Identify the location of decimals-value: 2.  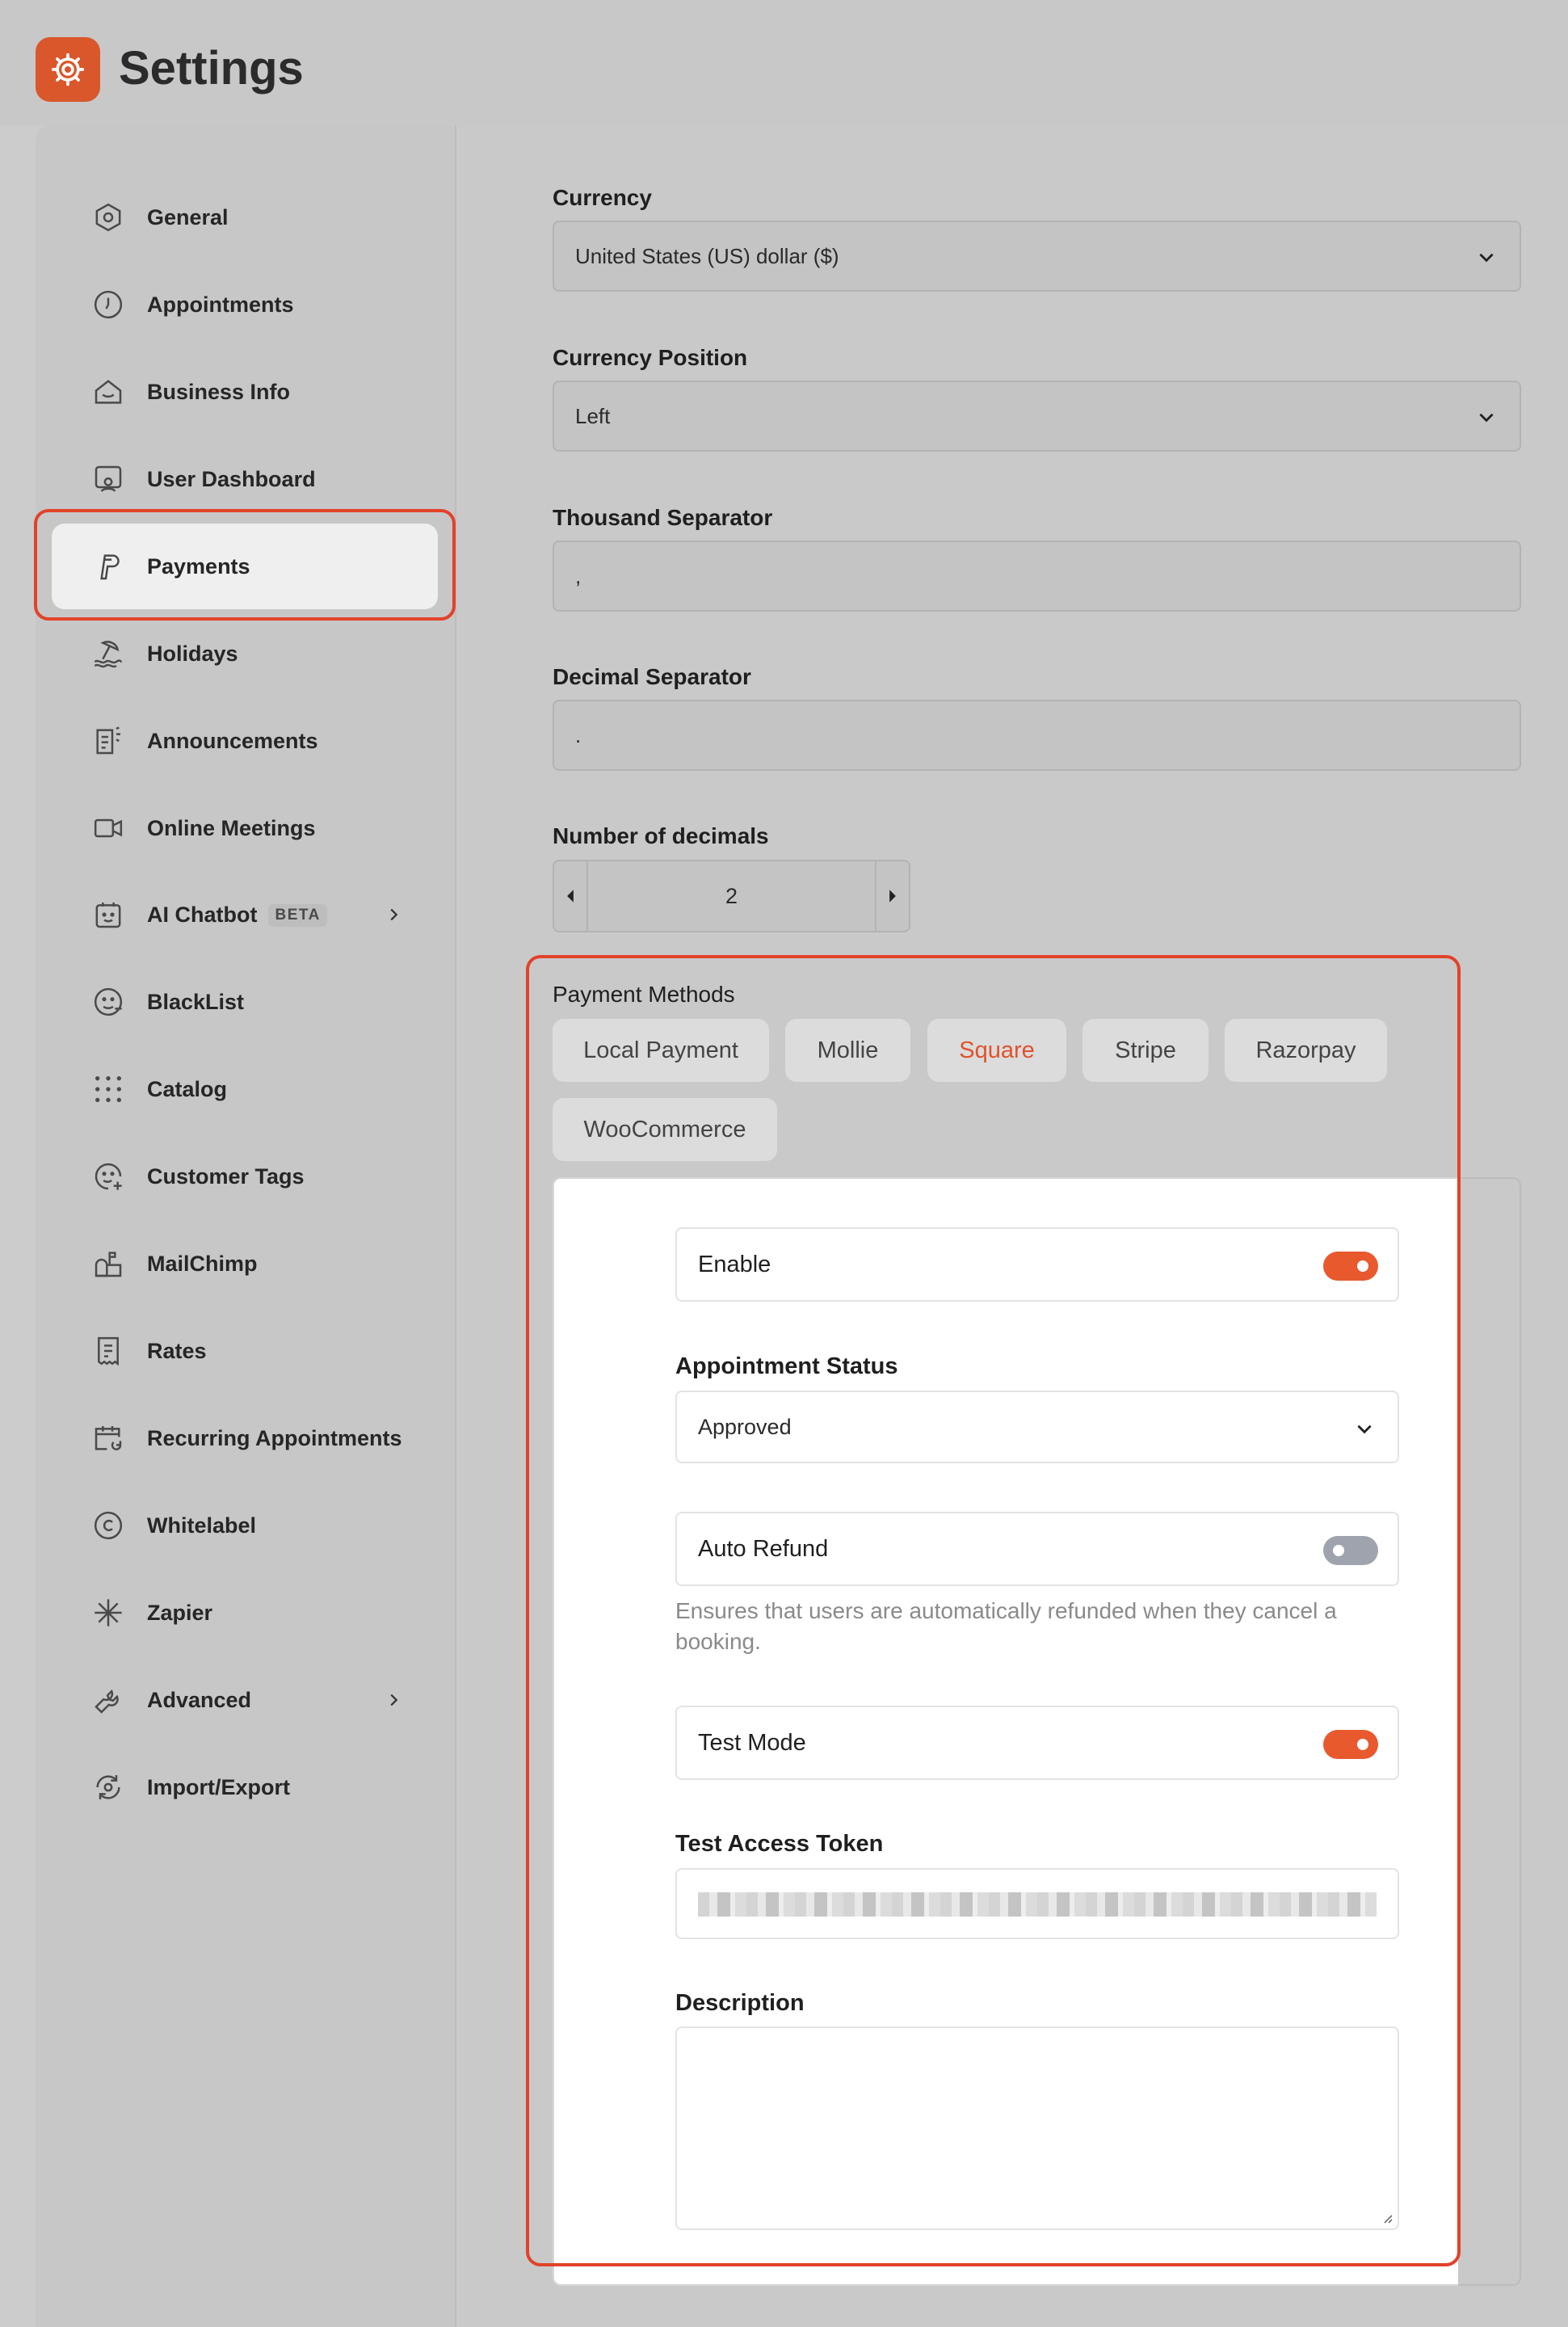
(731, 896).